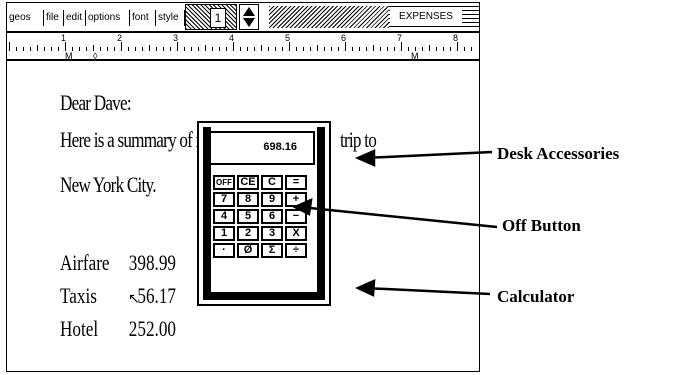  What do you see at coordinates (428, 155) in the screenshot?
I see `desk-accessories-arrow` at bounding box center [428, 155].